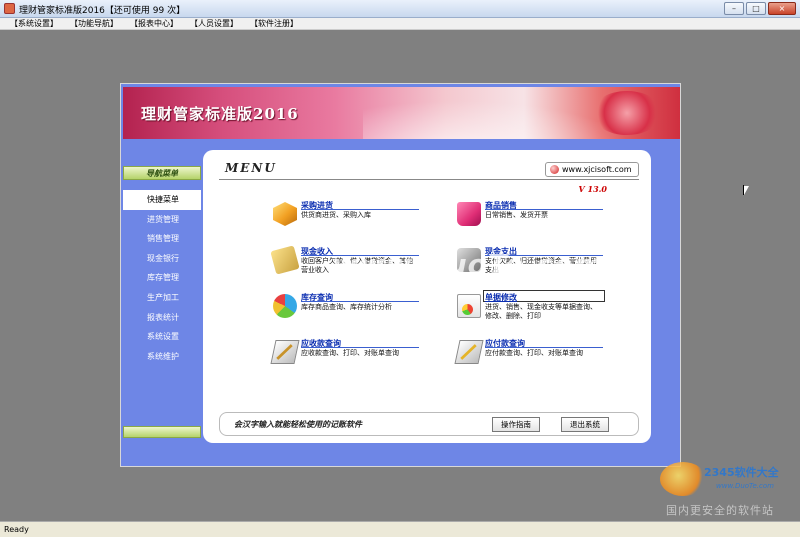  Describe the element at coordinates (665, 299) in the screenshot. I see `child-window-right-strip` at that location.